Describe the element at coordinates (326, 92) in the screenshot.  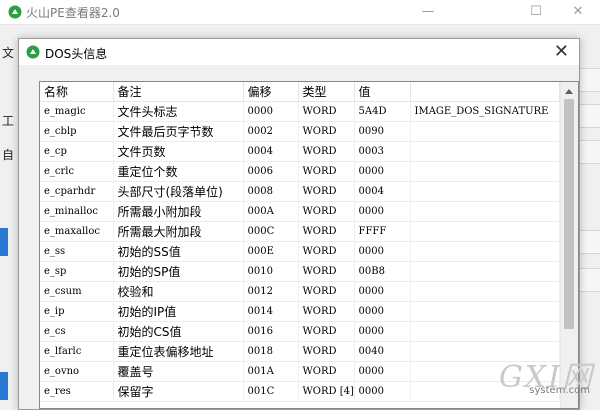
I see `column-header-type: 类型` at that location.